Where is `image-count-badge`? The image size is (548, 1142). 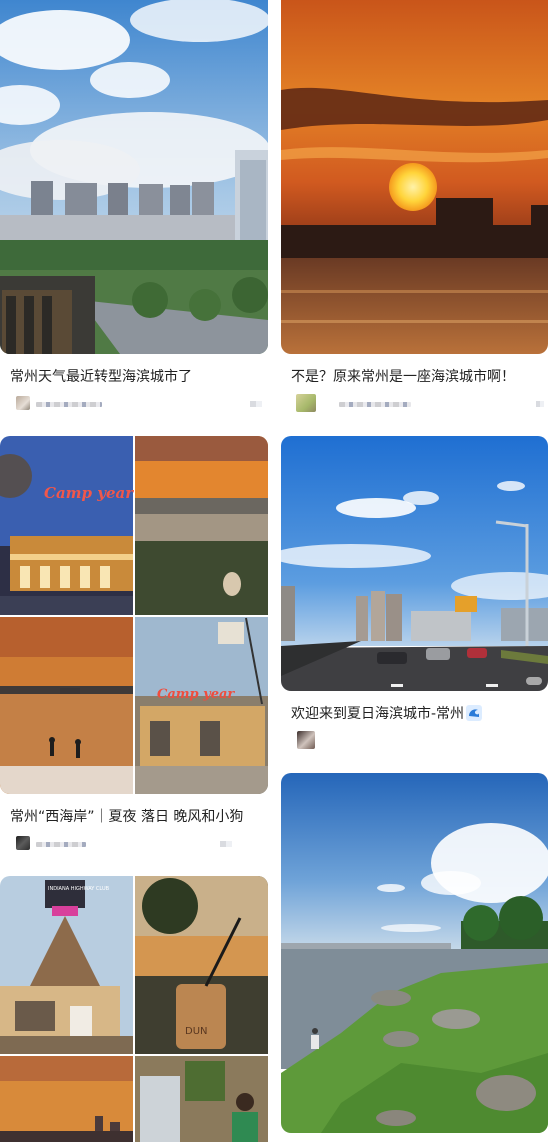
image-count-badge is located at coordinates (534, 681).